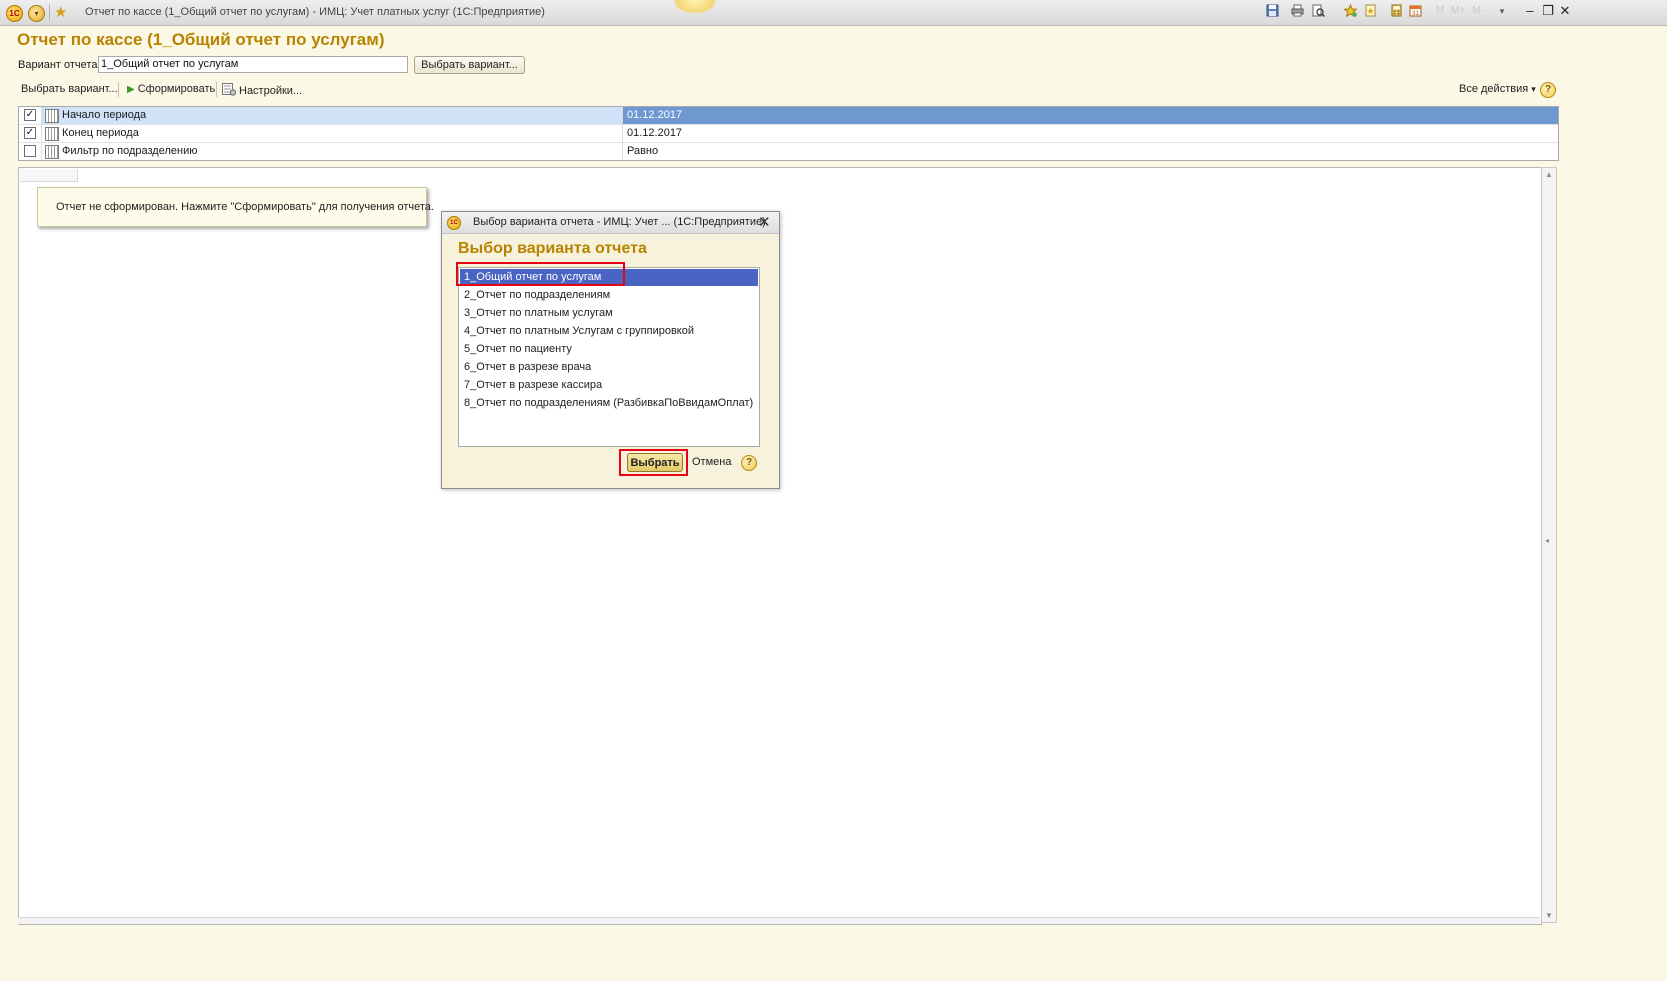 Image resolution: width=1667 pixels, height=981 pixels. I want to click on checkbox-cell, so click(30, 151).